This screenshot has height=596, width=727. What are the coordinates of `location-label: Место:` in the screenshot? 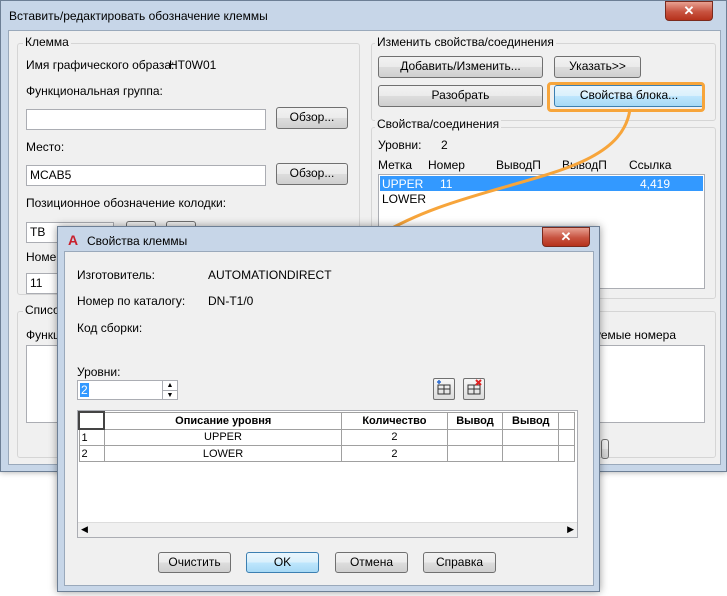 It's located at (45, 147).